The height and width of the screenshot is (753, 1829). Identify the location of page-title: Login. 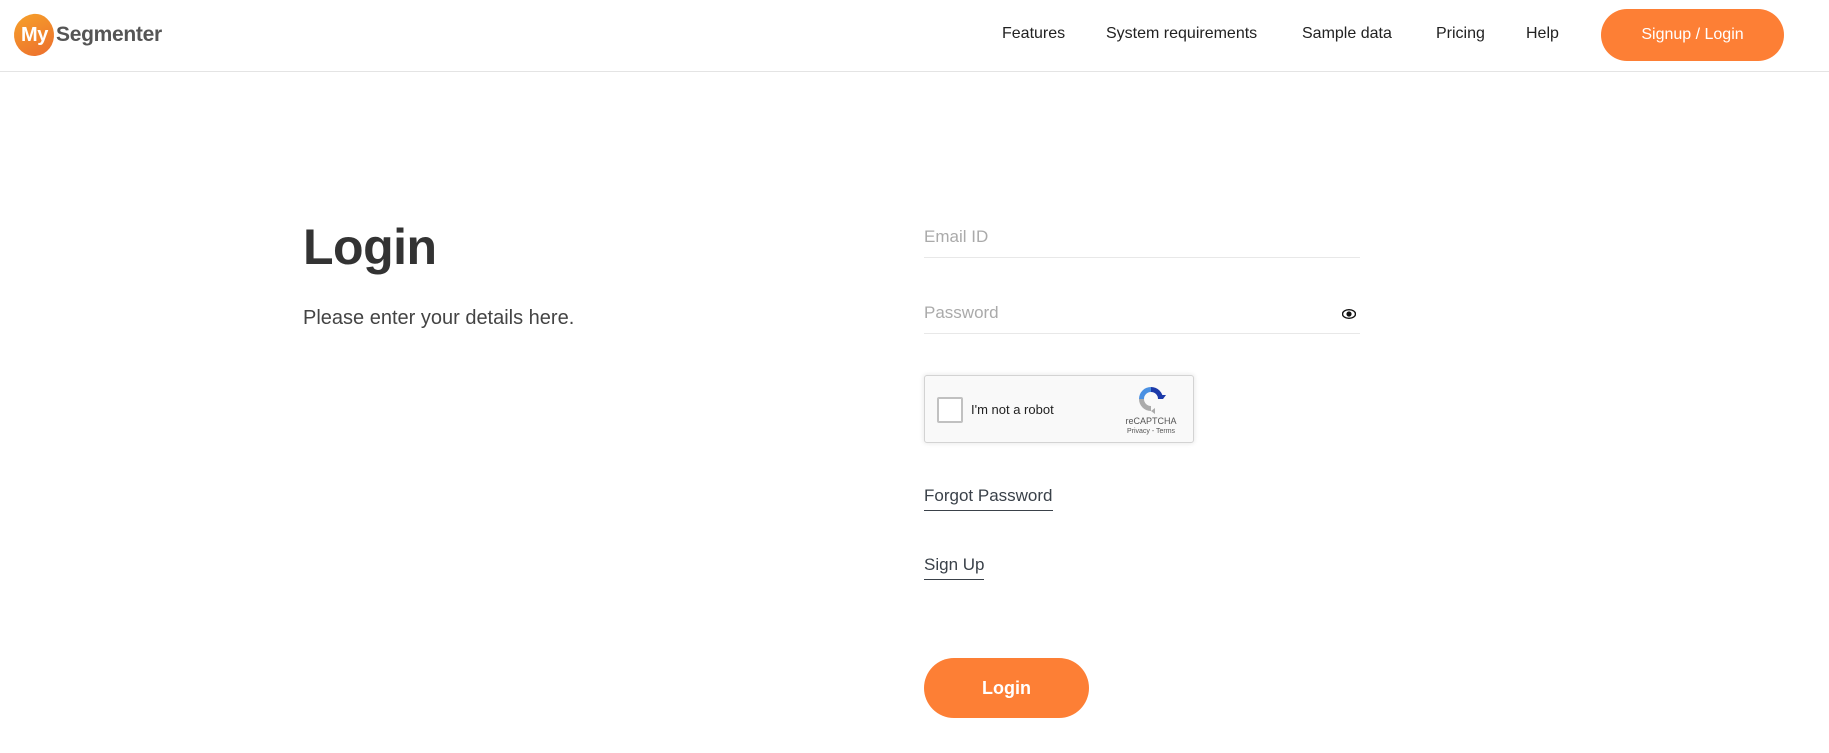
(370, 247).